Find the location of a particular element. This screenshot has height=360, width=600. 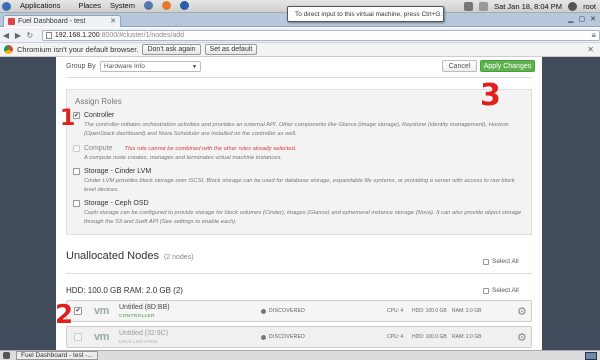

tab-title: Fuel Dashboard - test is located at coordinates (52, 21).